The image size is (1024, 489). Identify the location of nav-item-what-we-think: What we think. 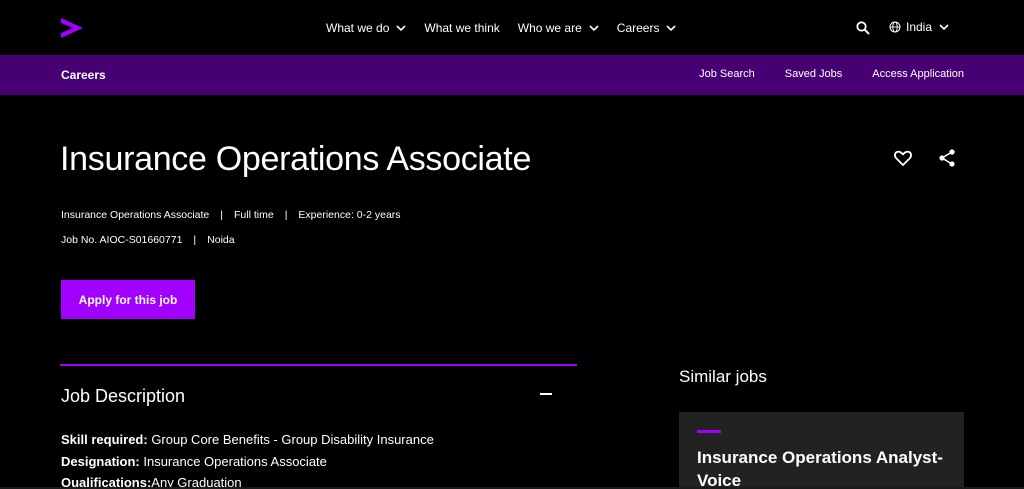
(461, 28).